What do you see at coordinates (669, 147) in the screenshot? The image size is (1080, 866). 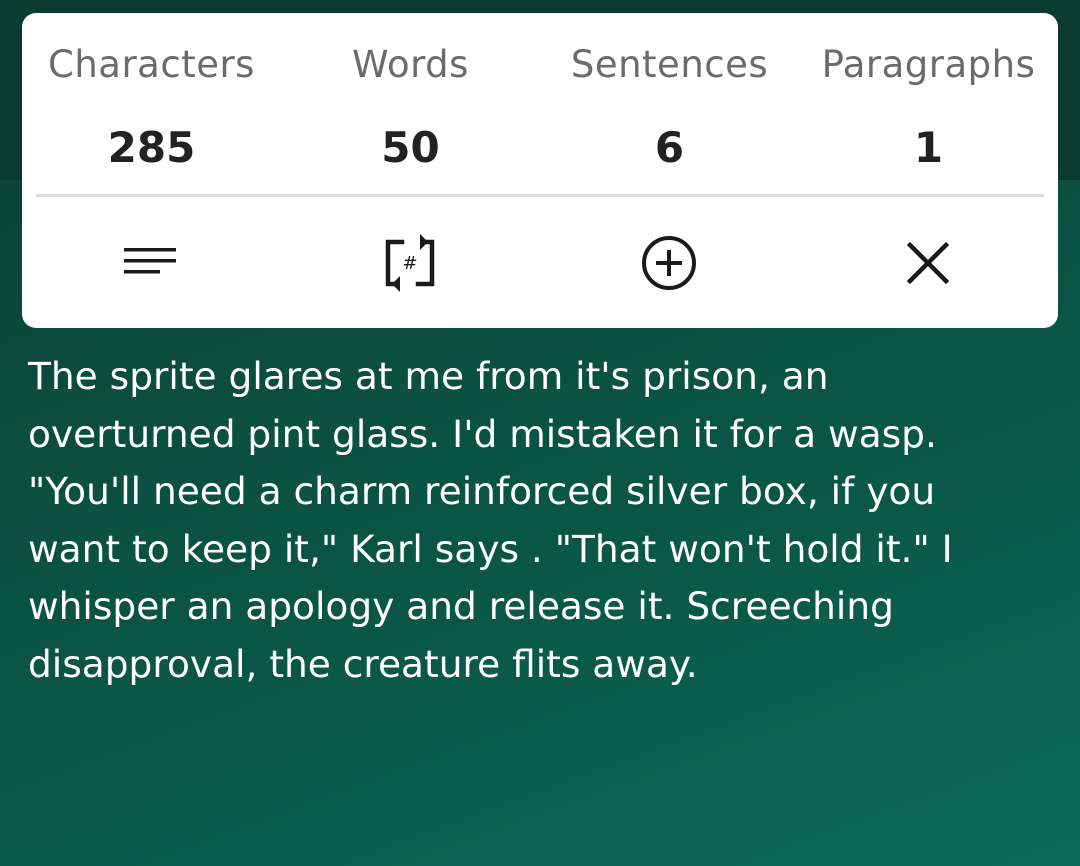 I see `stat-sentences-value: 6` at bounding box center [669, 147].